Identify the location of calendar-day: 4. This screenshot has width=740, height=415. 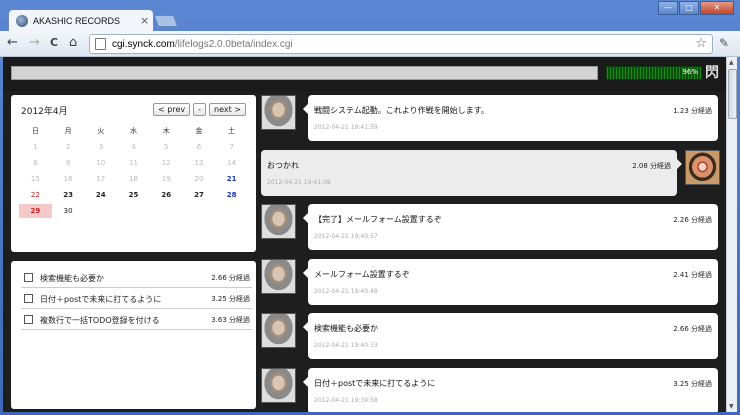
(133, 147).